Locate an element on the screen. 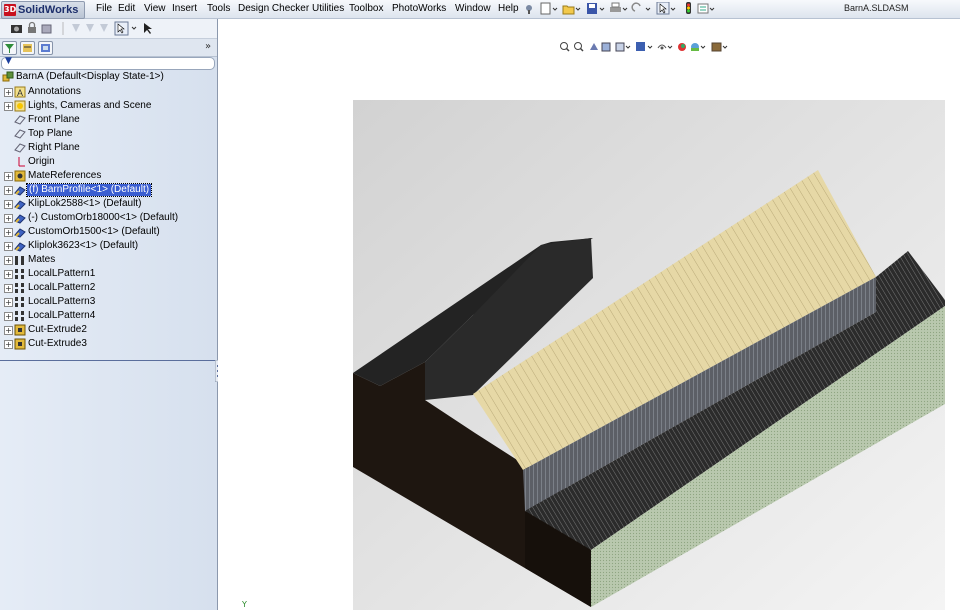 This screenshot has width=960, height=610. annotations-icon: A is located at coordinates (20, 92).